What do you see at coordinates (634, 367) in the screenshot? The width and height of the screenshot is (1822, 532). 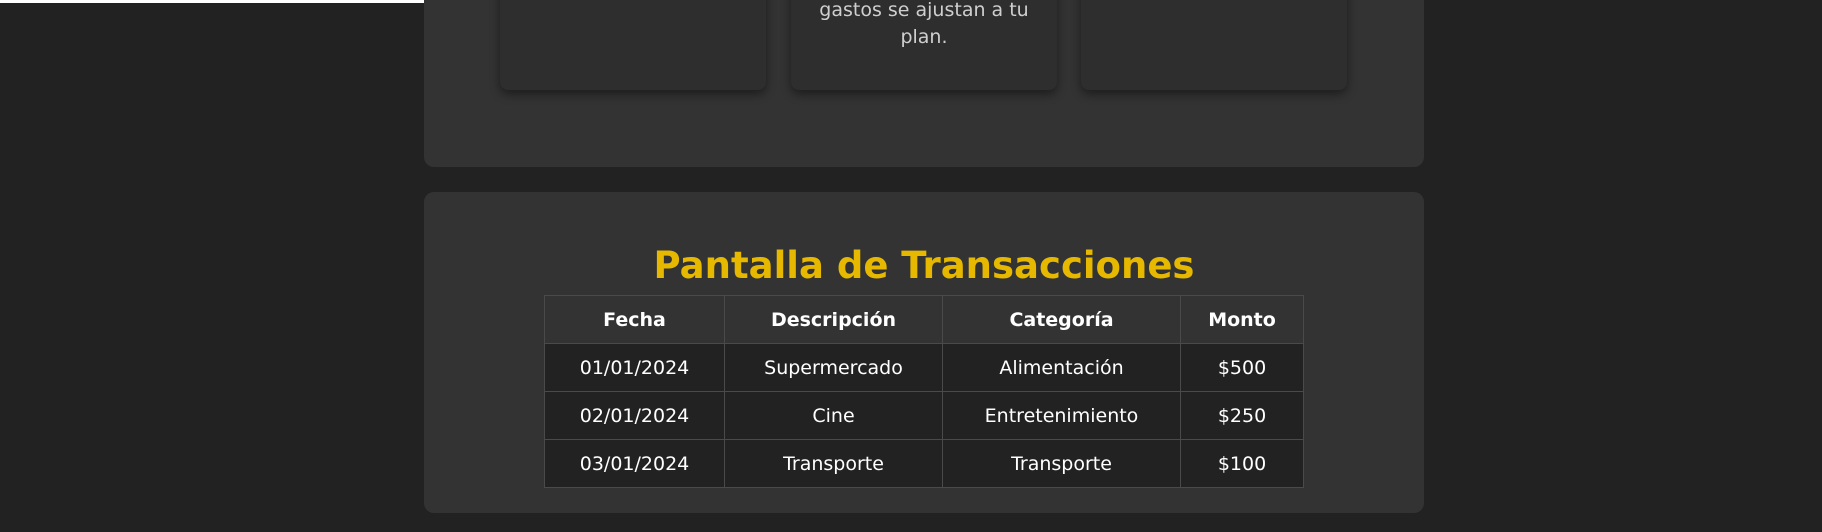 I see `cell-fecha: 01/01/2024` at bounding box center [634, 367].